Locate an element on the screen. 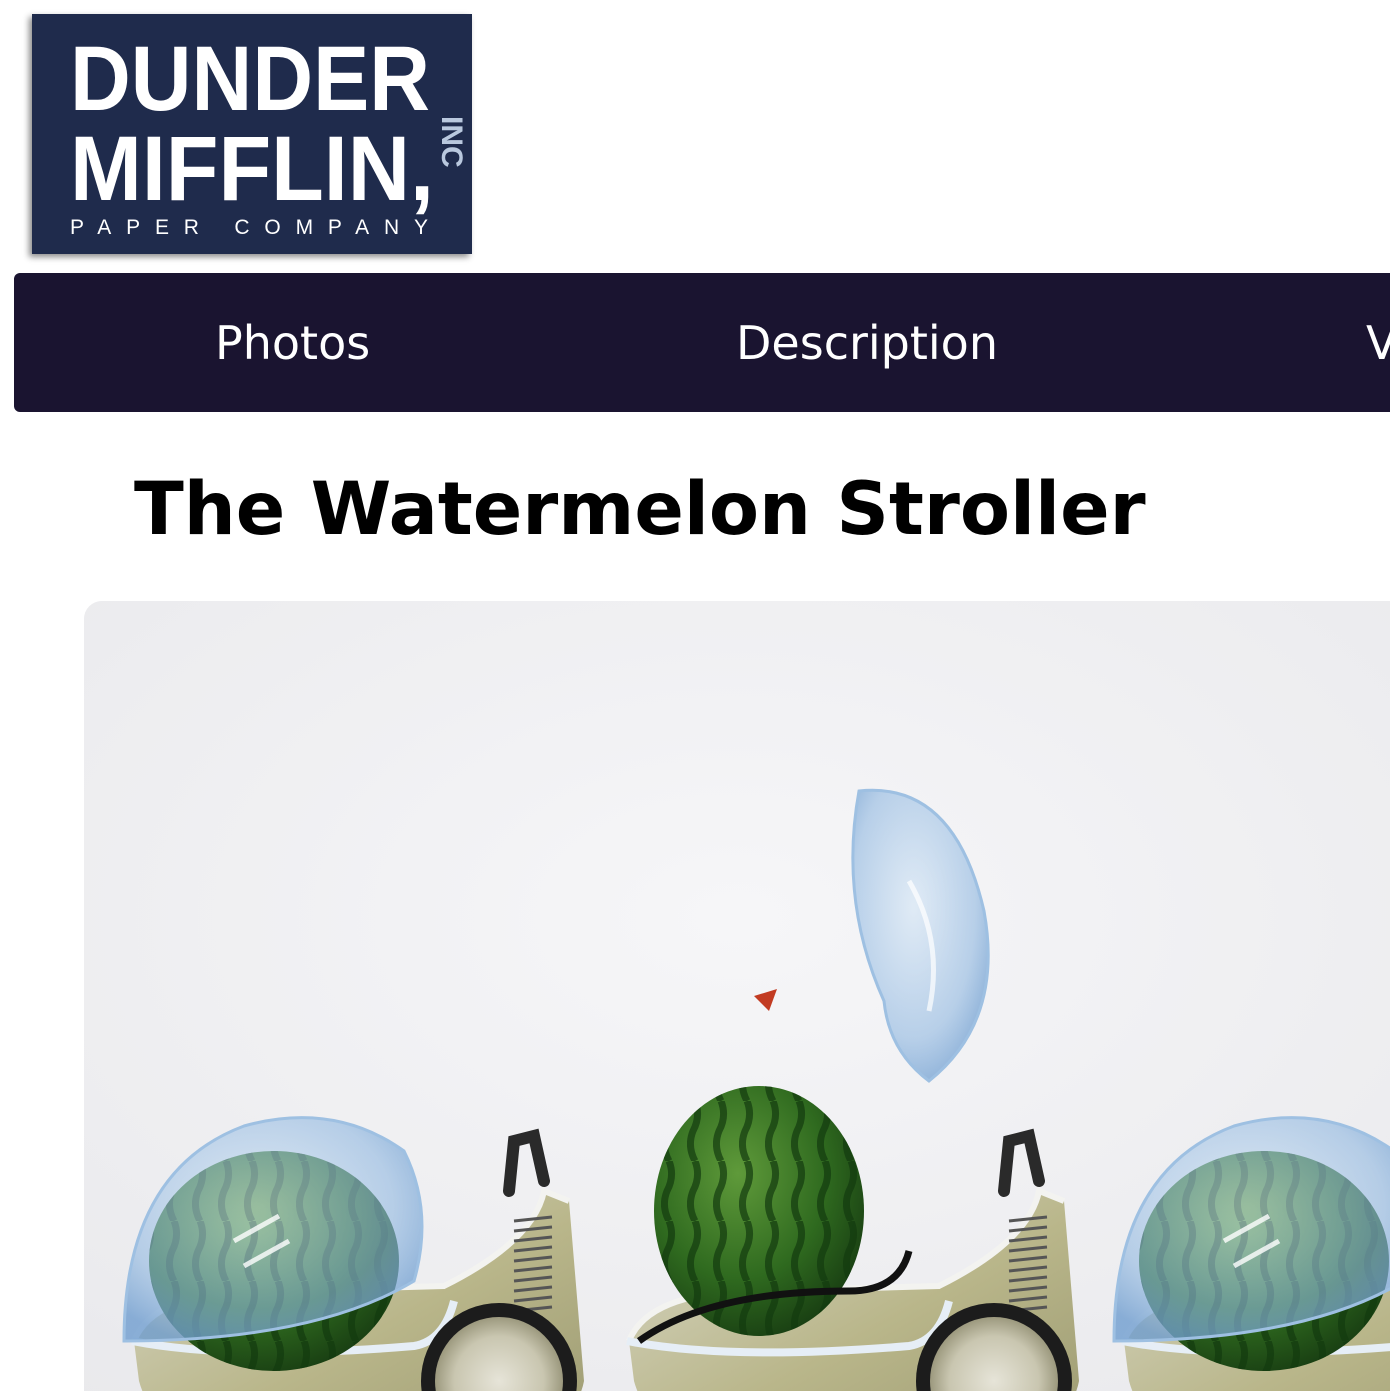  nav-description: Description is located at coordinates (867, 342).